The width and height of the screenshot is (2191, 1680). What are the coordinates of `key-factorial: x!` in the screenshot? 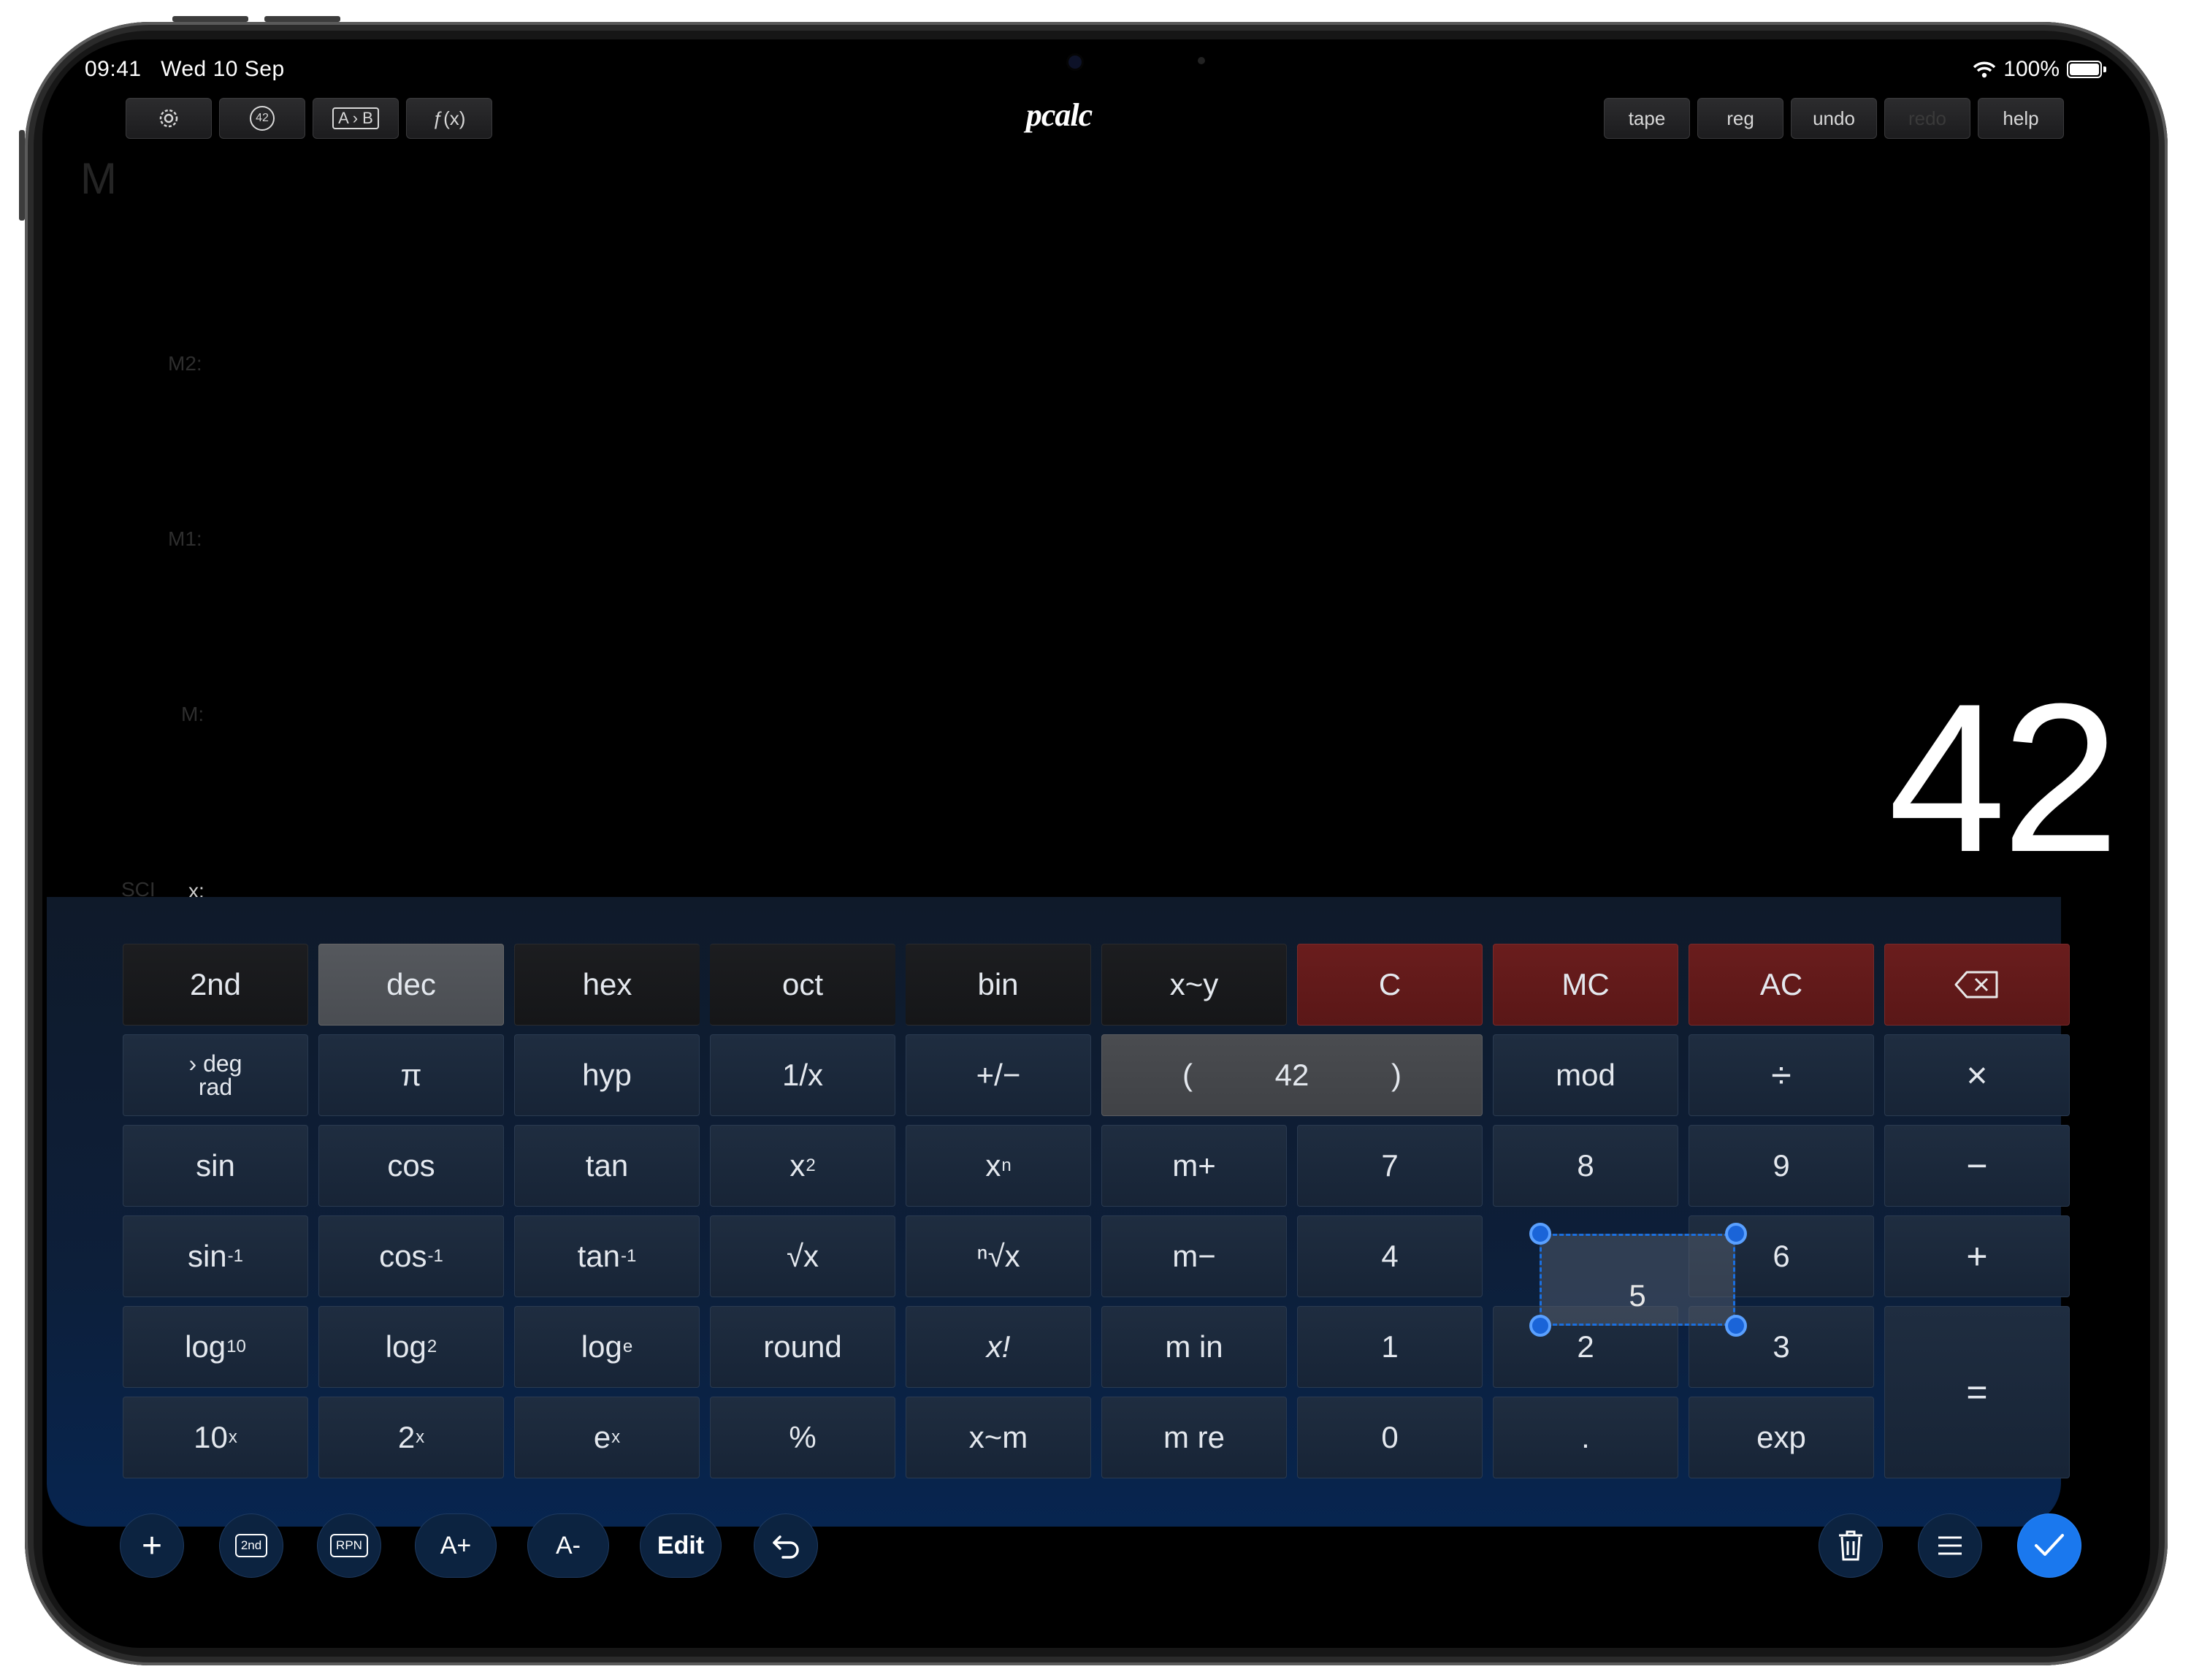 It's located at (998, 1347).